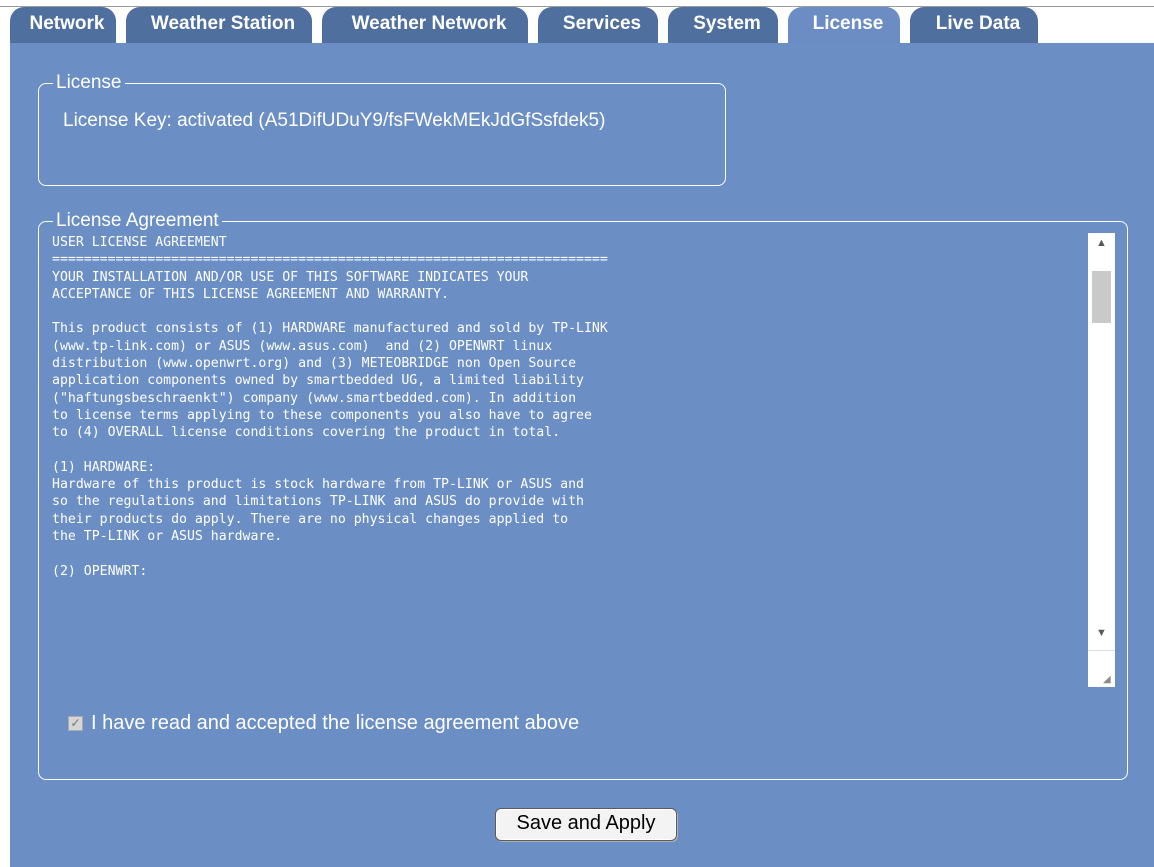 The image size is (1154, 867). Describe the element at coordinates (1101, 668) in the screenshot. I see `scrollbar-corner: ◢` at that location.